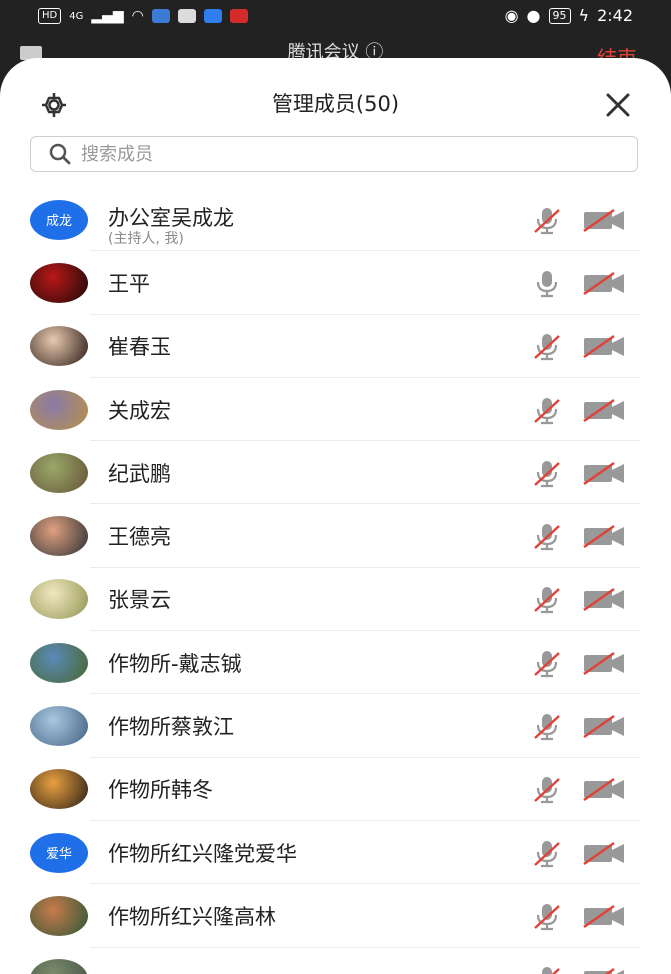 This screenshot has width=671, height=974. I want to click on avatar: 爱华, so click(59, 852).